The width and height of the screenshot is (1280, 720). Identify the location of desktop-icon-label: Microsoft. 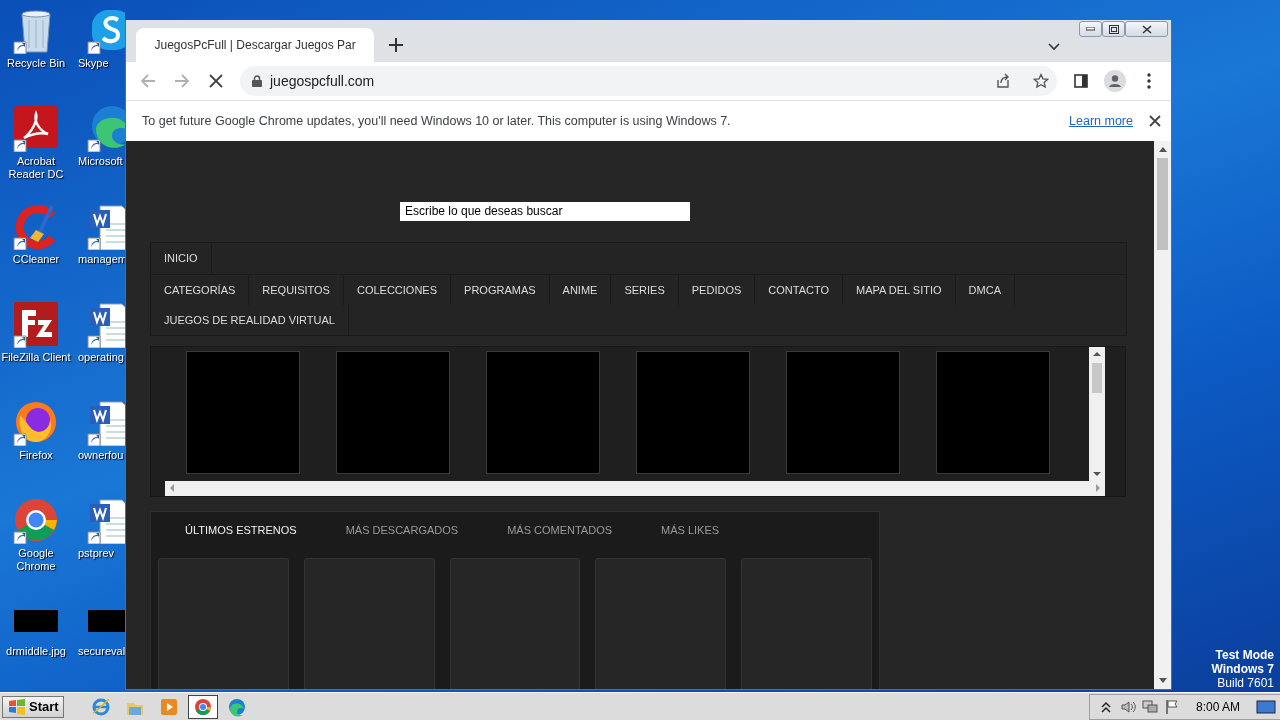
(100, 161).